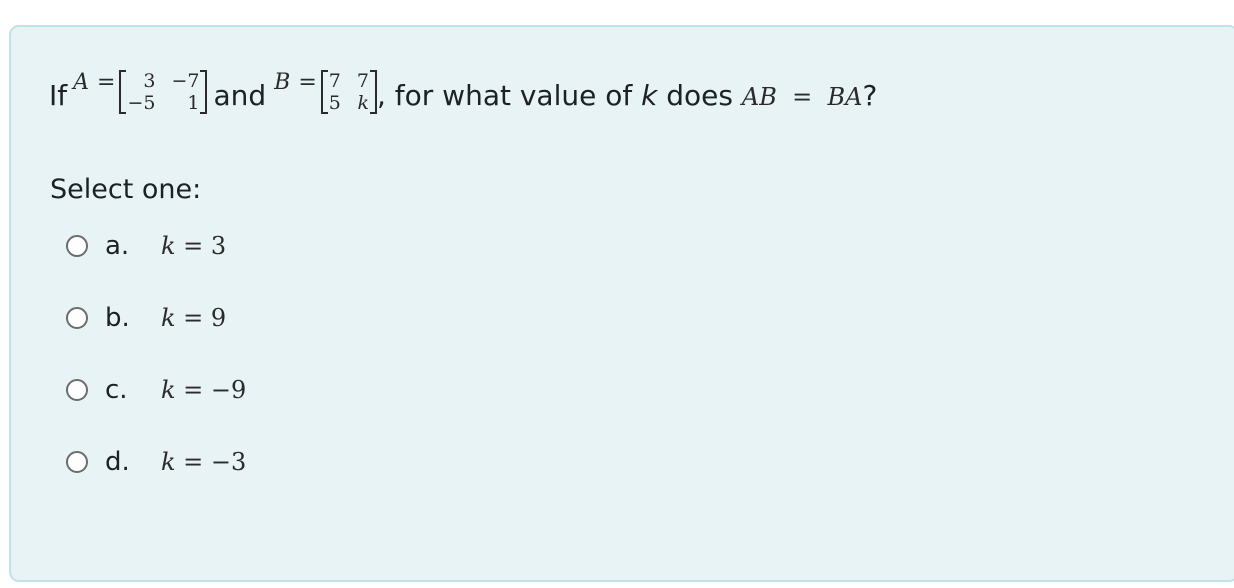 Image resolution: width=1234 pixels, height=588 pixels. I want to click on question-end: ?, so click(870, 95).